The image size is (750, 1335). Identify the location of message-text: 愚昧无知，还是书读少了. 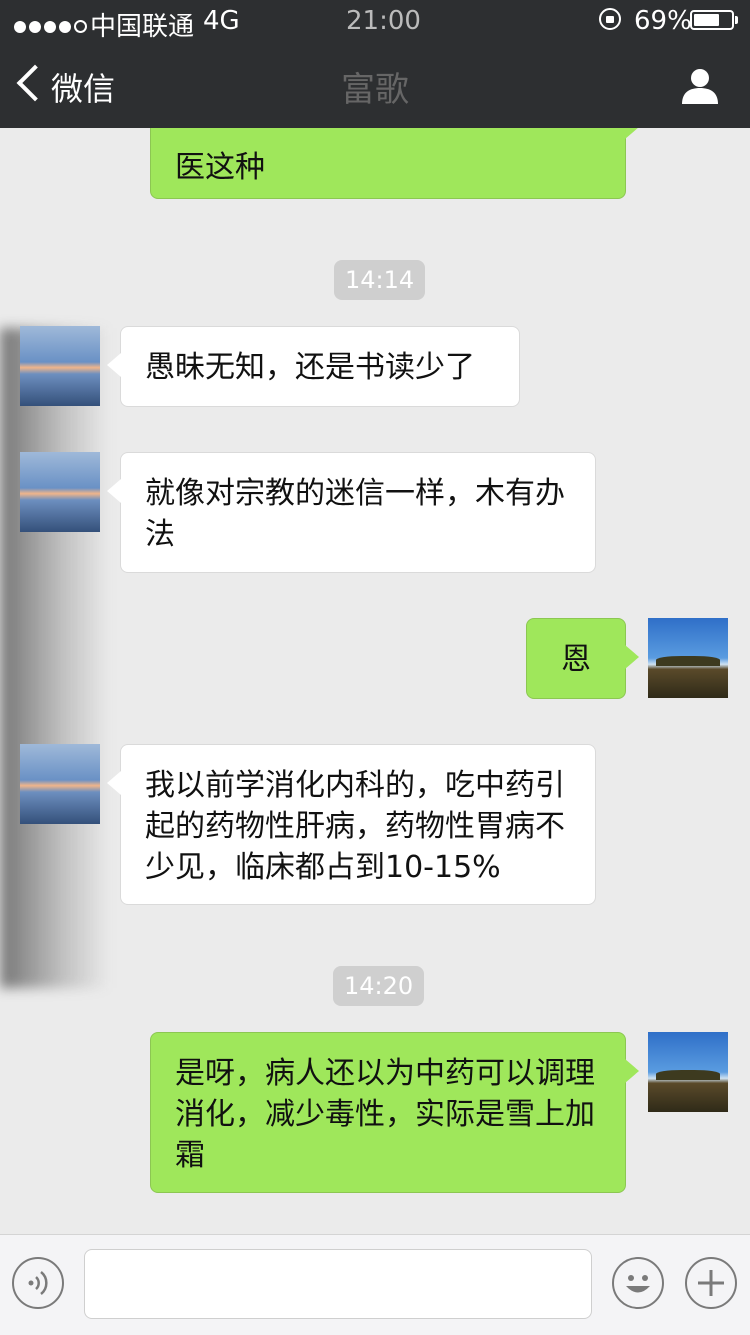
(310, 367).